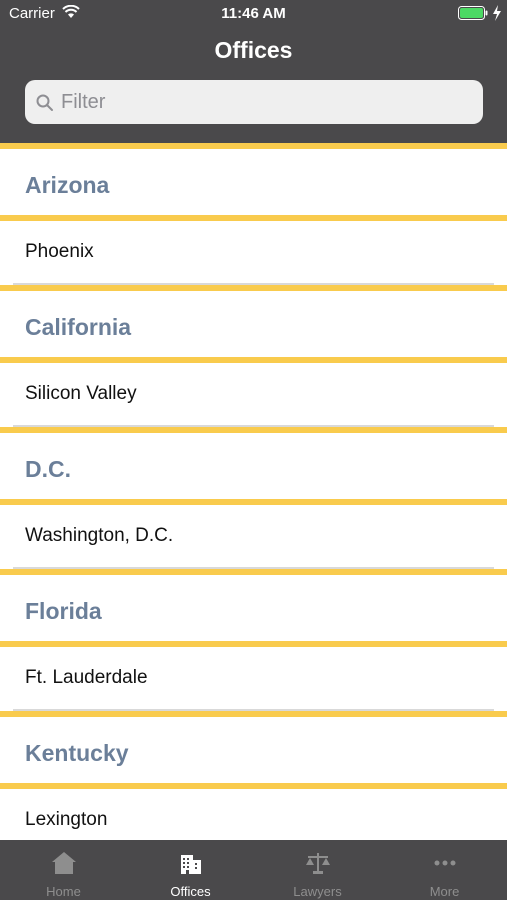 The width and height of the screenshot is (507, 900). I want to click on section-header-california: California, so click(253, 324).